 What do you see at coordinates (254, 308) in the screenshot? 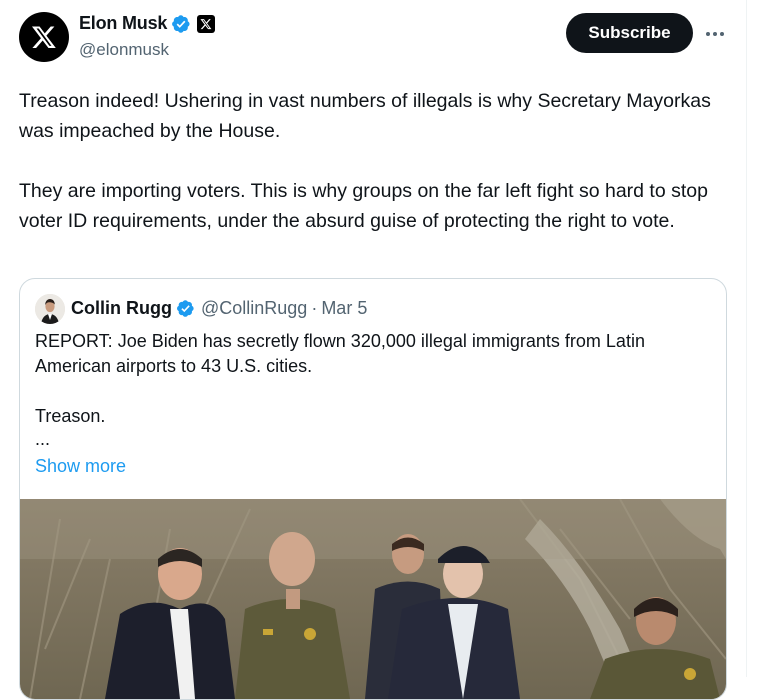
I see `quoted-author-handle: @CollinRugg` at bounding box center [254, 308].